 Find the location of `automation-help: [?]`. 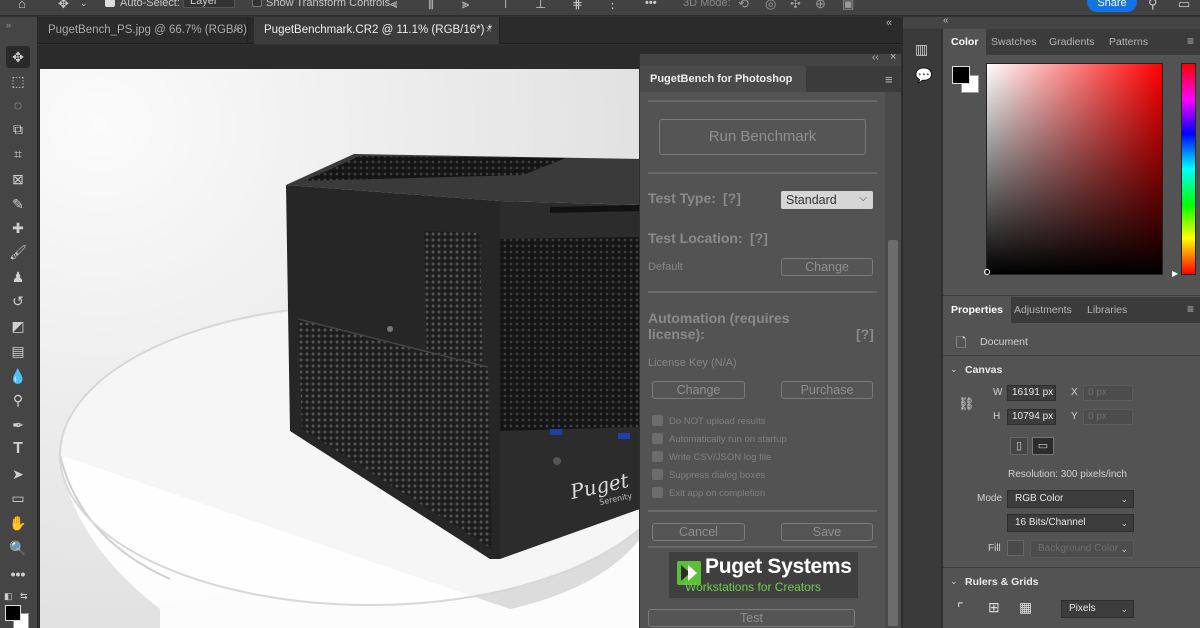

automation-help: [?] is located at coordinates (865, 334).